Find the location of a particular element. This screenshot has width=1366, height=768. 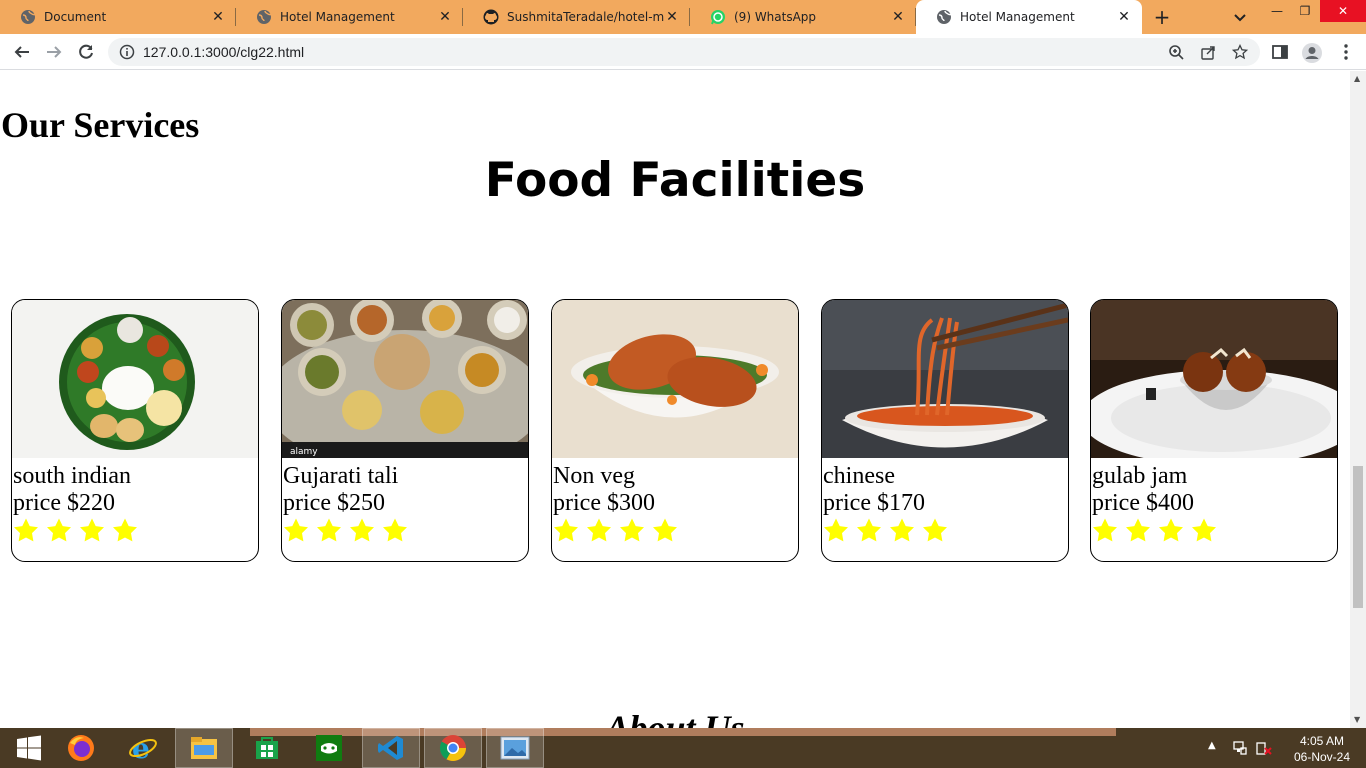

internet-explorer-icon: e is located at coordinates (143, 748).